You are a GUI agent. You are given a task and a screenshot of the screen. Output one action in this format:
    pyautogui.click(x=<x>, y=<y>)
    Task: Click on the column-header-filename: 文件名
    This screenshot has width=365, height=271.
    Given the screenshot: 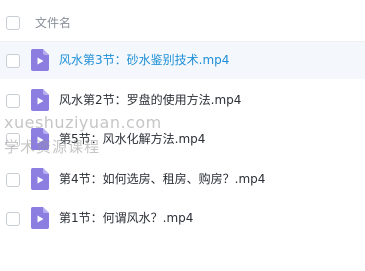 What is the action you would take?
    pyautogui.click(x=53, y=23)
    